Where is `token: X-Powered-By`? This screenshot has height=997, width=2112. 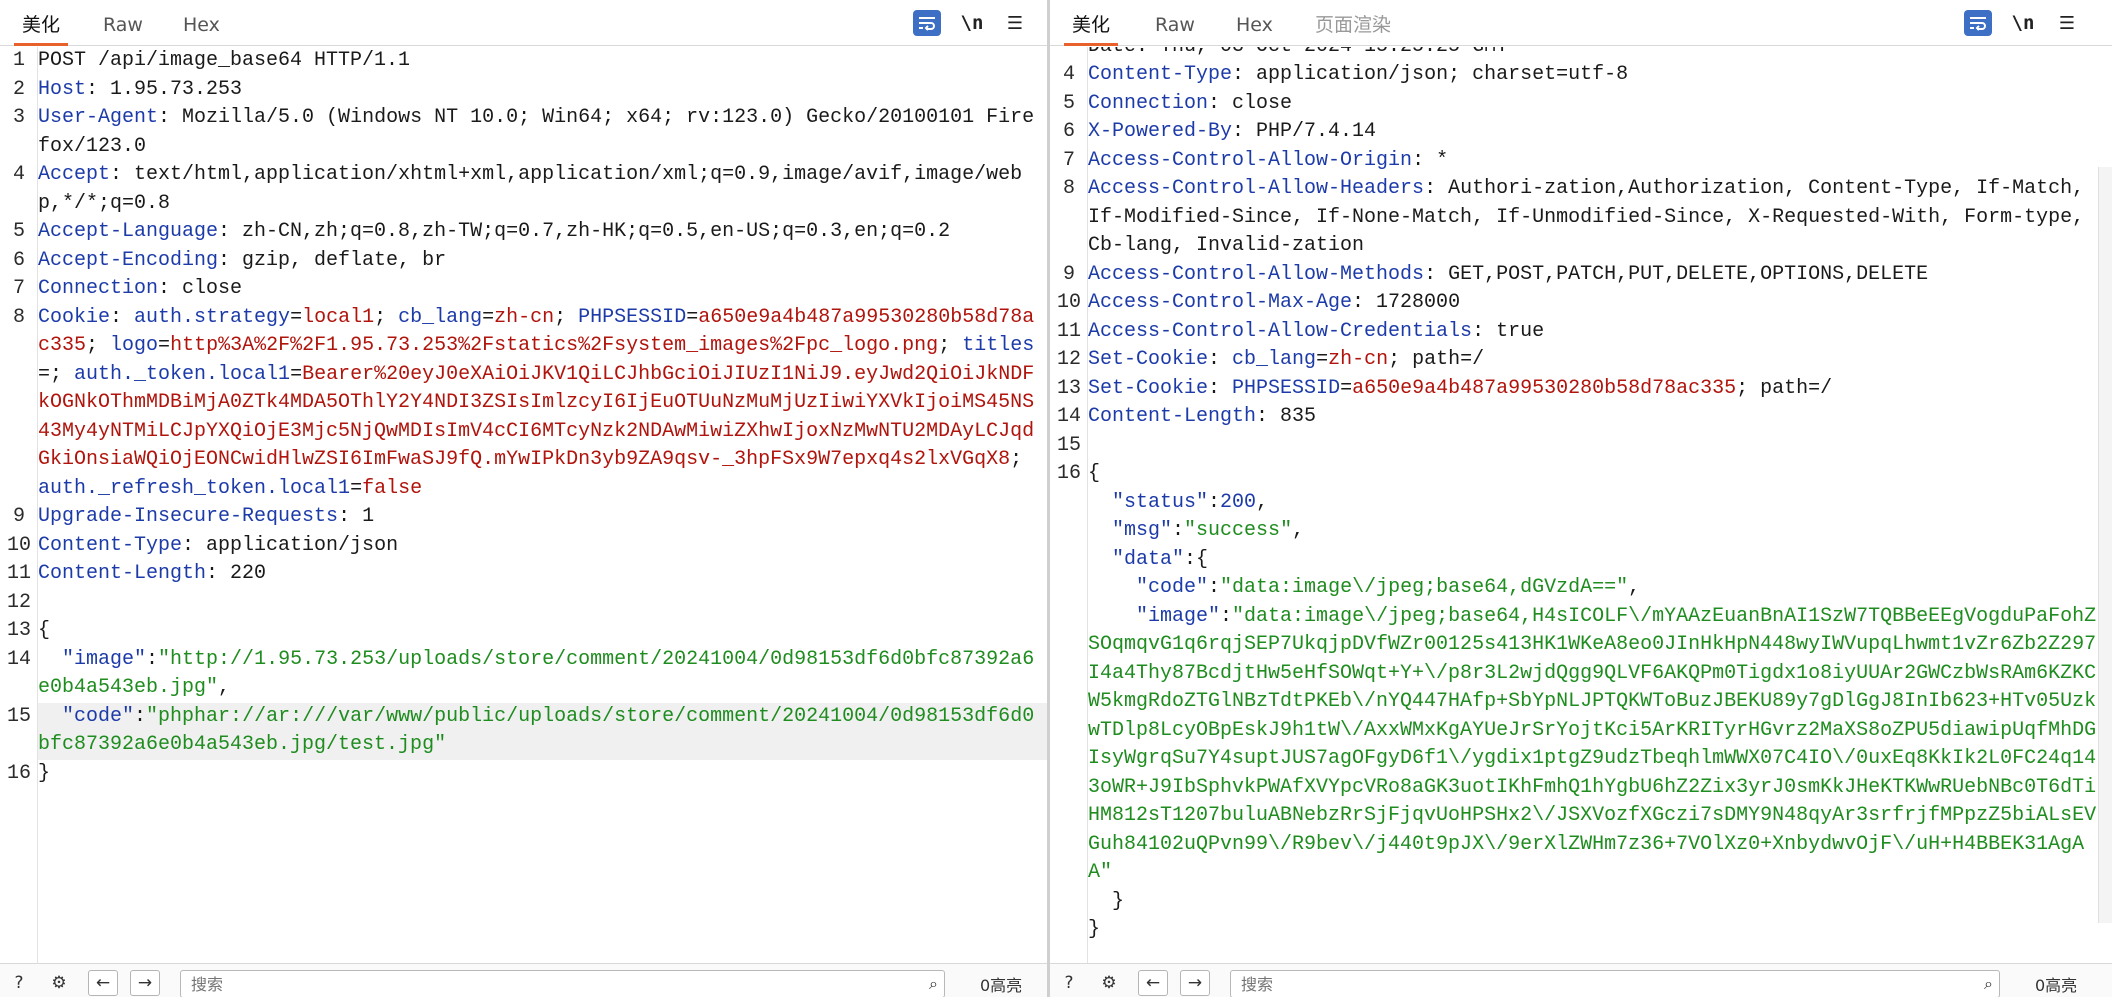 token: X-Powered-By is located at coordinates (1160, 131).